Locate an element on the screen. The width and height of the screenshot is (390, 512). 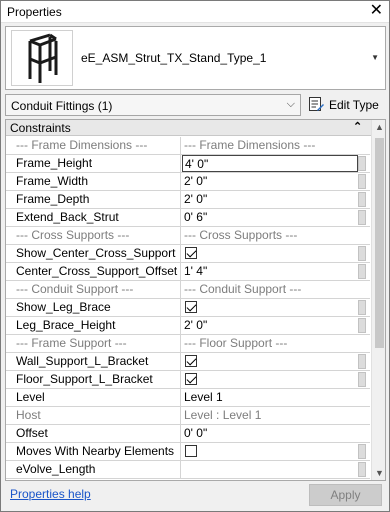
property-name: --- Conduit Support --- is located at coordinates (93, 289).